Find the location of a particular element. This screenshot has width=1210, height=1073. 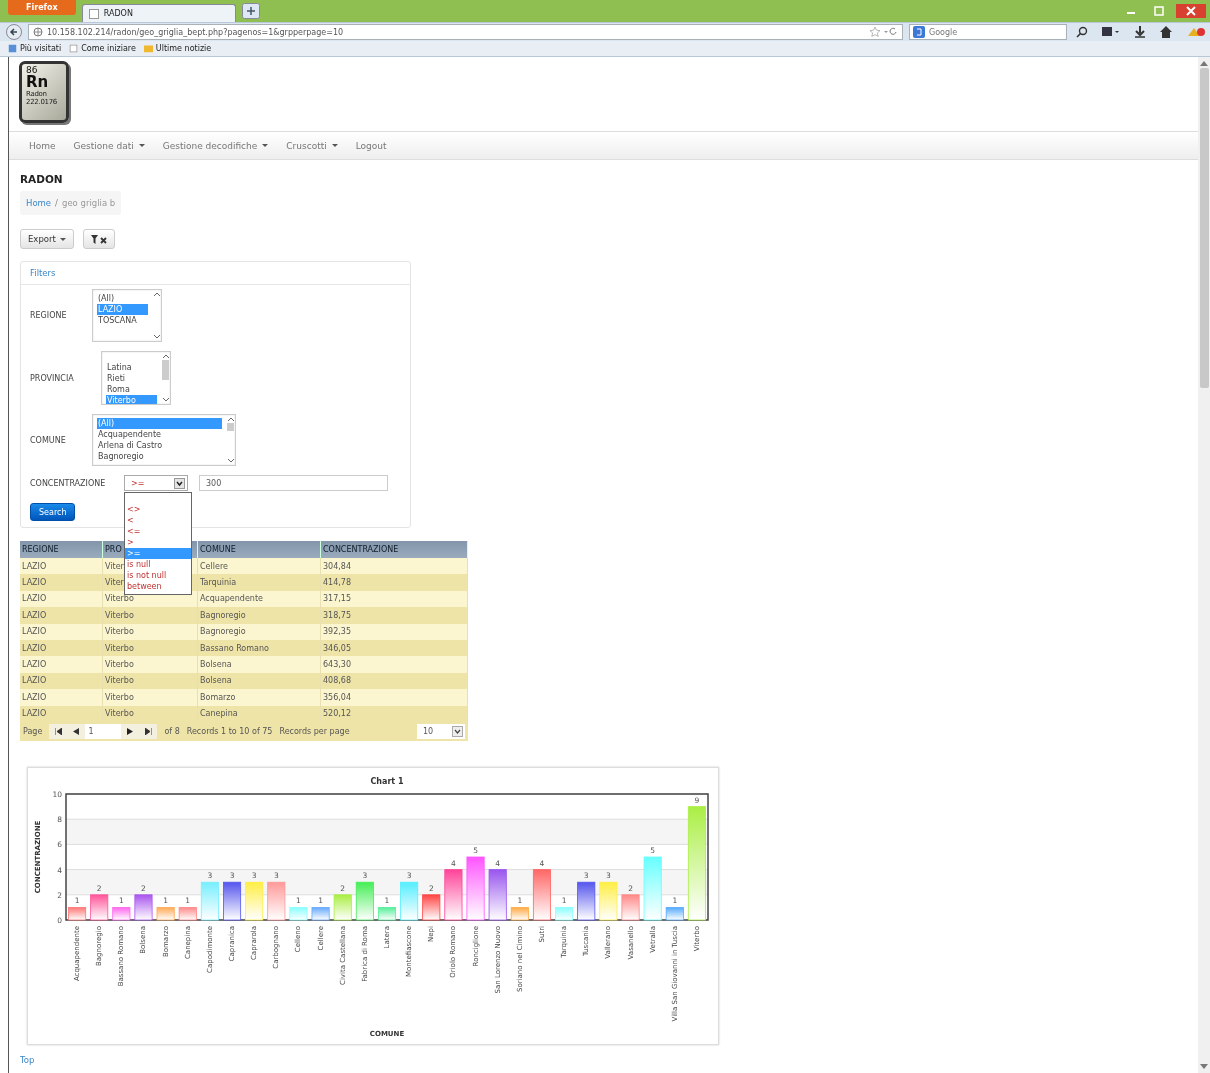

table-cell: Tarquinia is located at coordinates (259, 582).